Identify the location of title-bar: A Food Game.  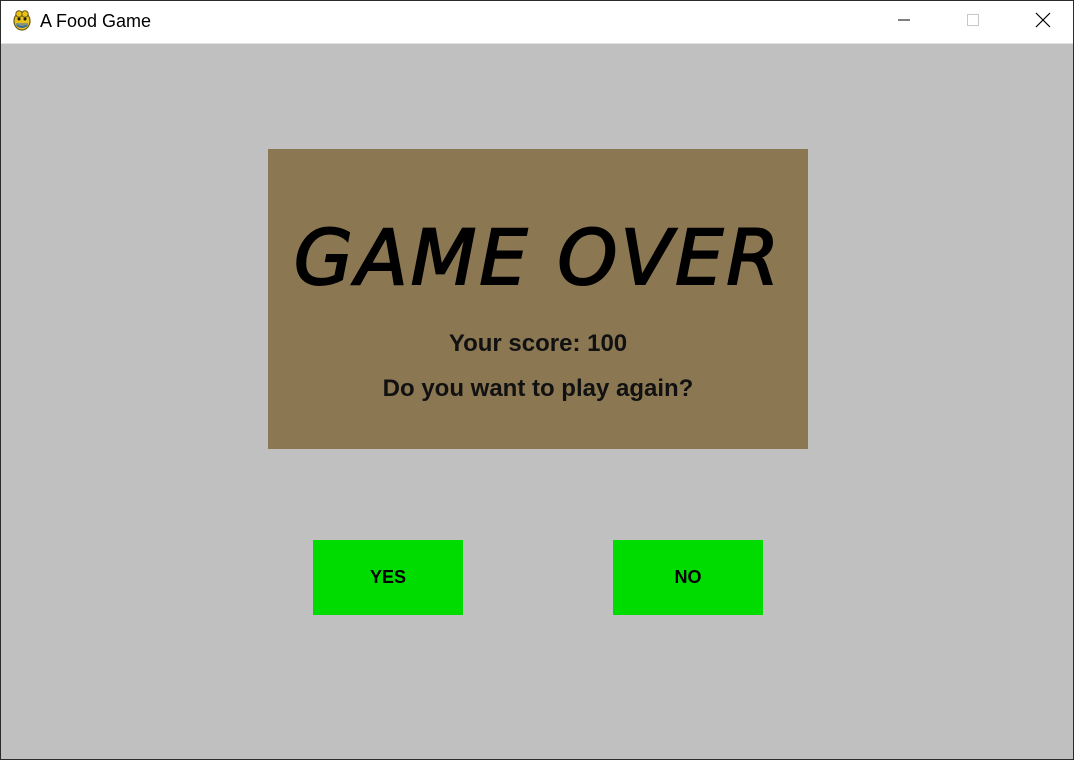
(537, 22).